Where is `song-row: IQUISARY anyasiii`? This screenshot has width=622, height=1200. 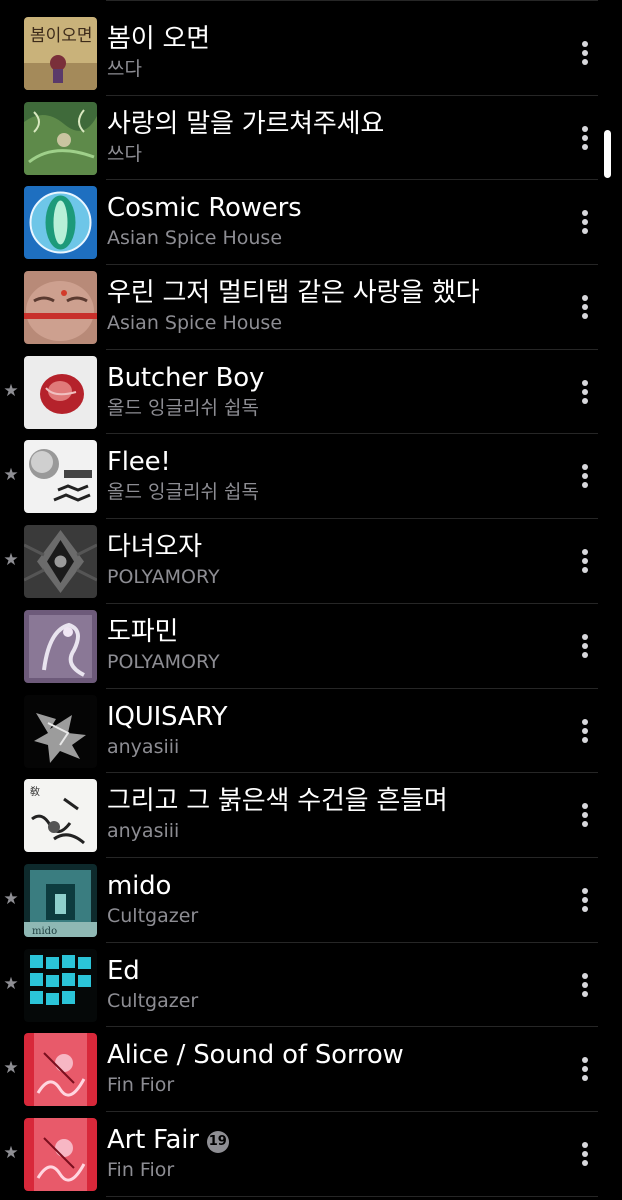 song-row: IQUISARY anyasiii is located at coordinates (311, 731).